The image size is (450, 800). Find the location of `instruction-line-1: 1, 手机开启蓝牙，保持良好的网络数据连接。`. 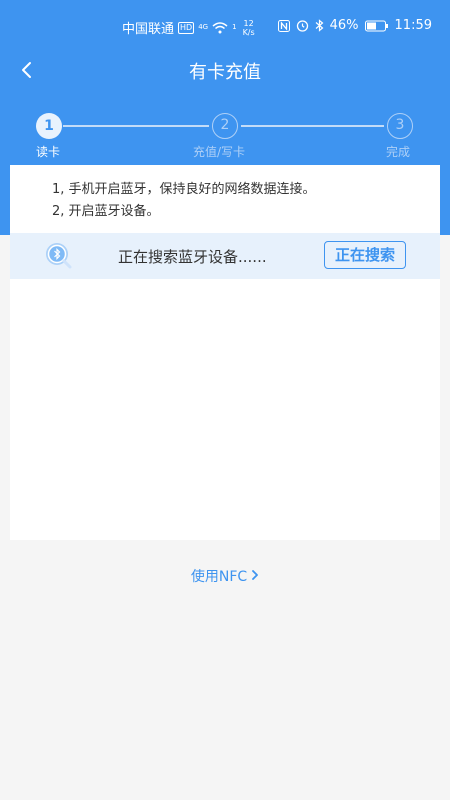

instruction-line-1: 1, 手机开启蓝牙，保持良好的网络数据连接。 is located at coordinates (184, 189).